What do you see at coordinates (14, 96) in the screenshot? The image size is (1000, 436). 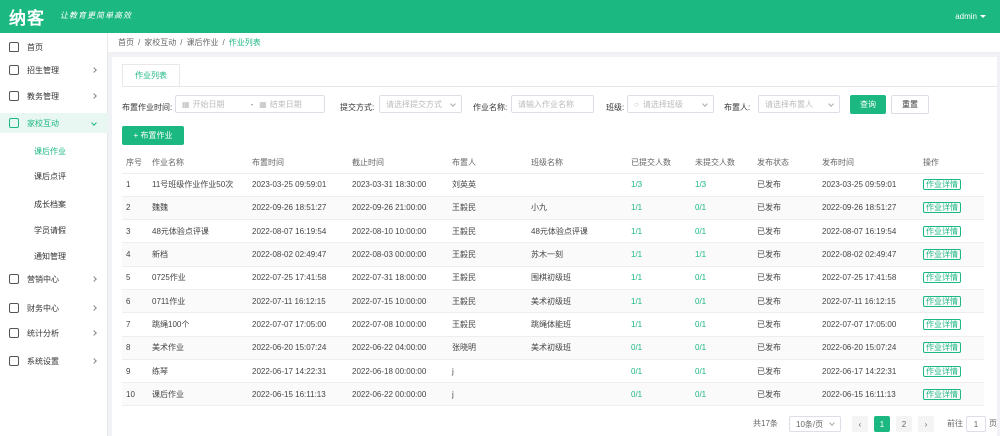 I see `grid-icon` at bounding box center [14, 96].